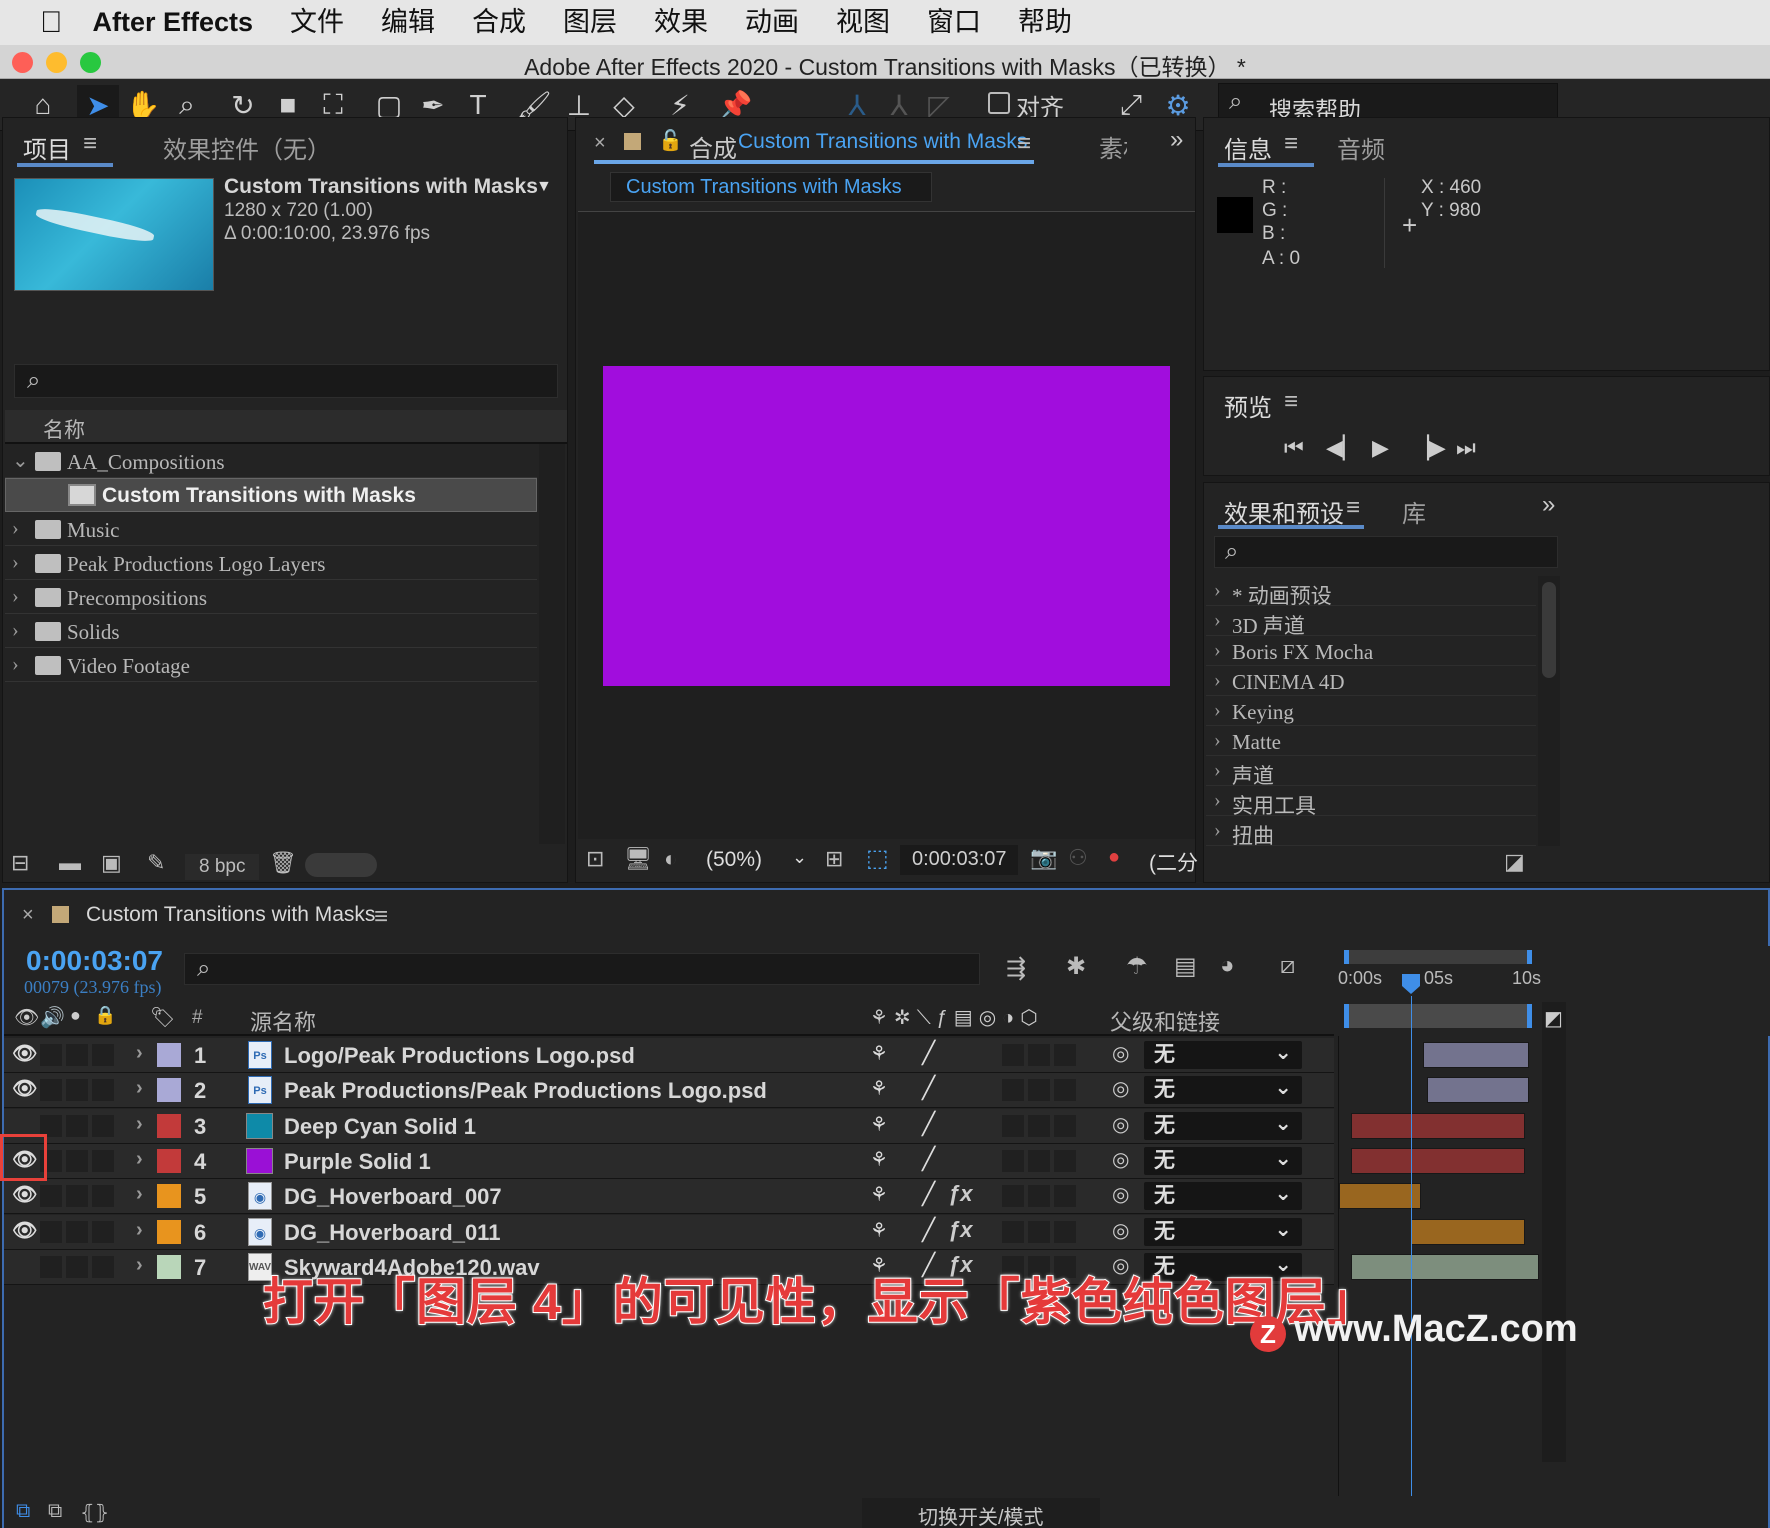 This screenshot has height=1528, width=1770. Describe the element at coordinates (1173, 862) in the screenshot. I see `resolution-dropdown: (二分` at that location.